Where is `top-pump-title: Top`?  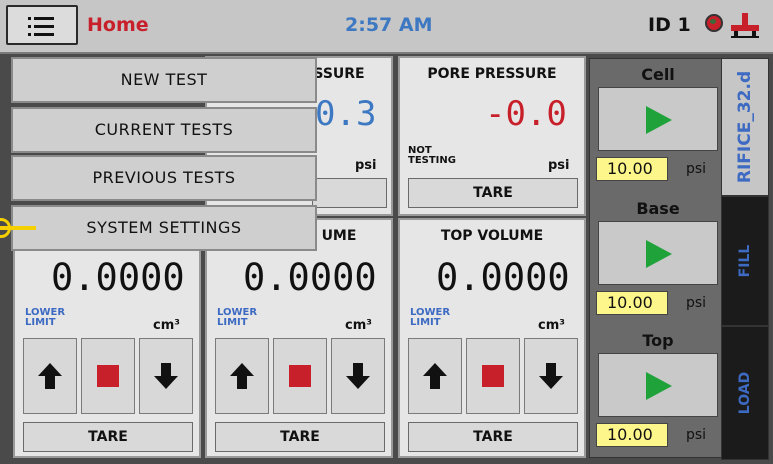 top-pump-title: Top is located at coordinates (658, 340).